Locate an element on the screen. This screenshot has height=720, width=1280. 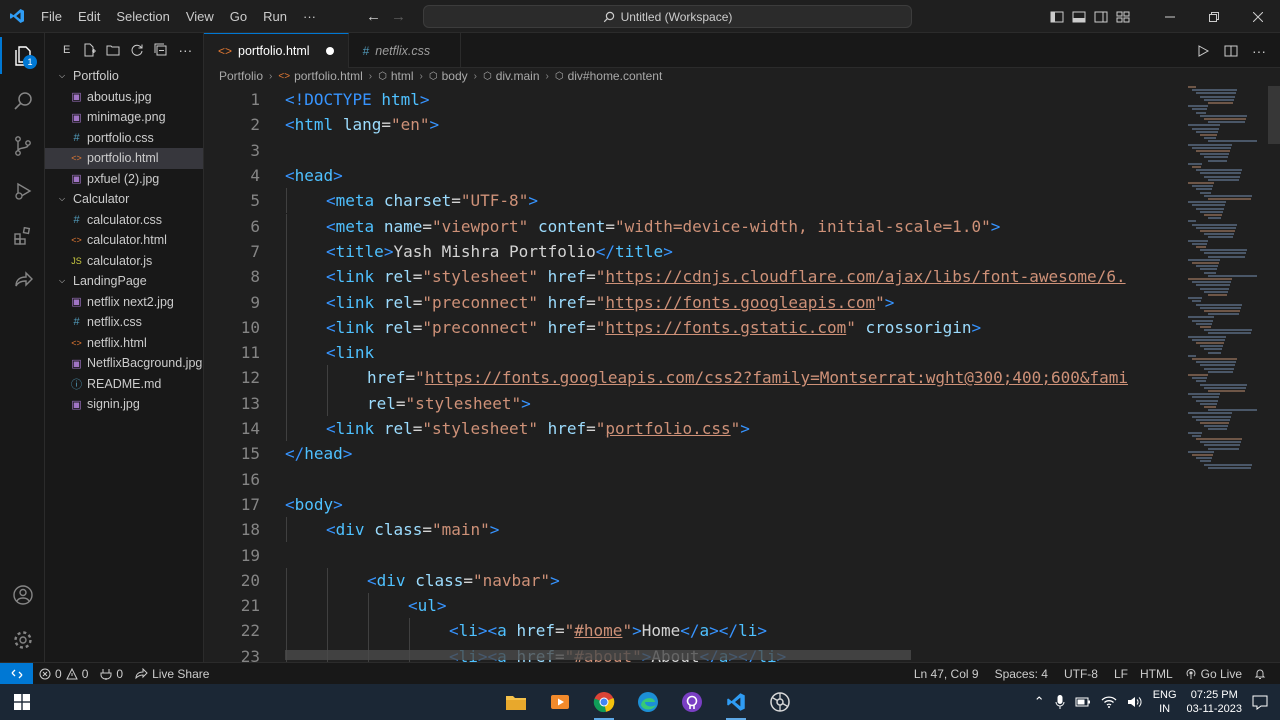
go-live-button: Go Live is located at coordinates (1213, 674).